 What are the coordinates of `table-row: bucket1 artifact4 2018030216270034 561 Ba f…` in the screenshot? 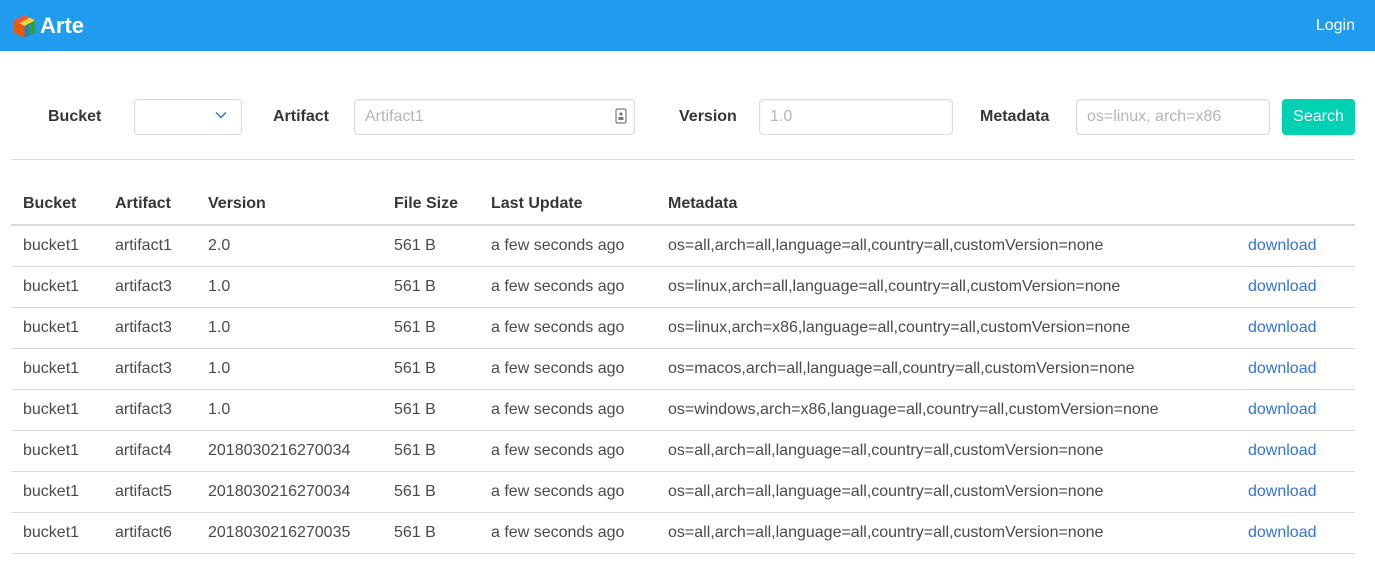 It's located at (683, 451).